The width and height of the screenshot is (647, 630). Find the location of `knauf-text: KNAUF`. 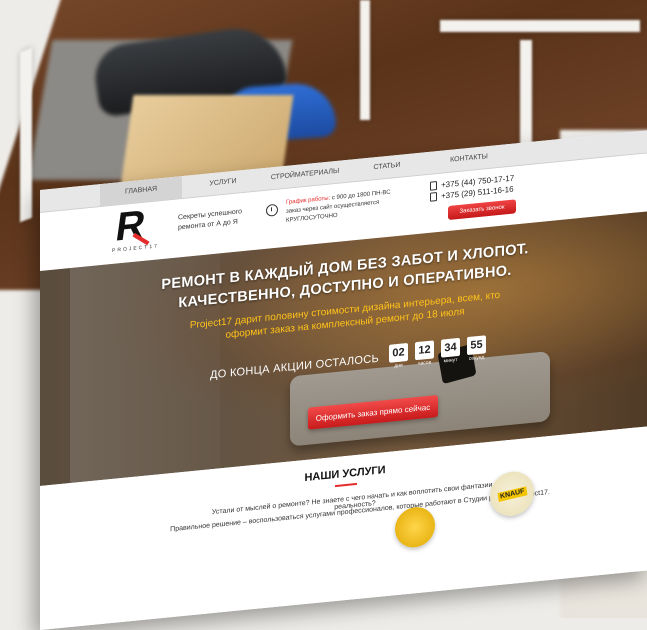

knauf-text: KNAUF is located at coordinates (512, 493).